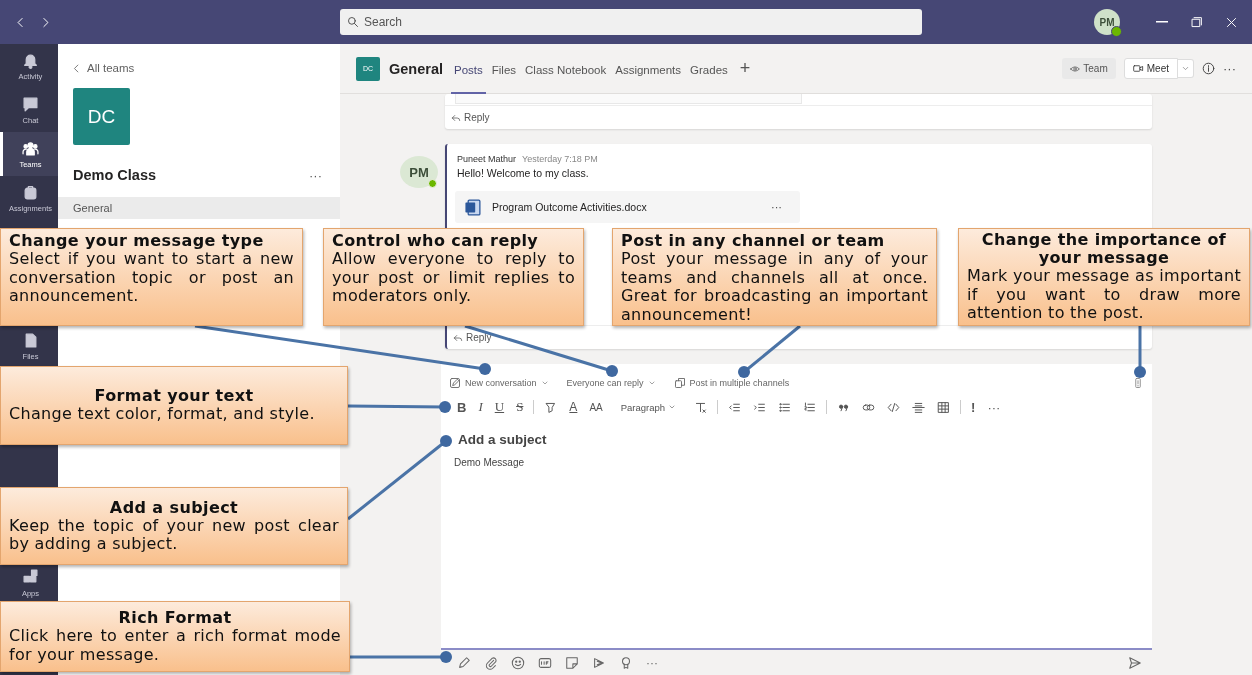 The width and height of the screenshot is (1252, 675). I want to click on option-button: Post in multiple channels, so click(731, 383).